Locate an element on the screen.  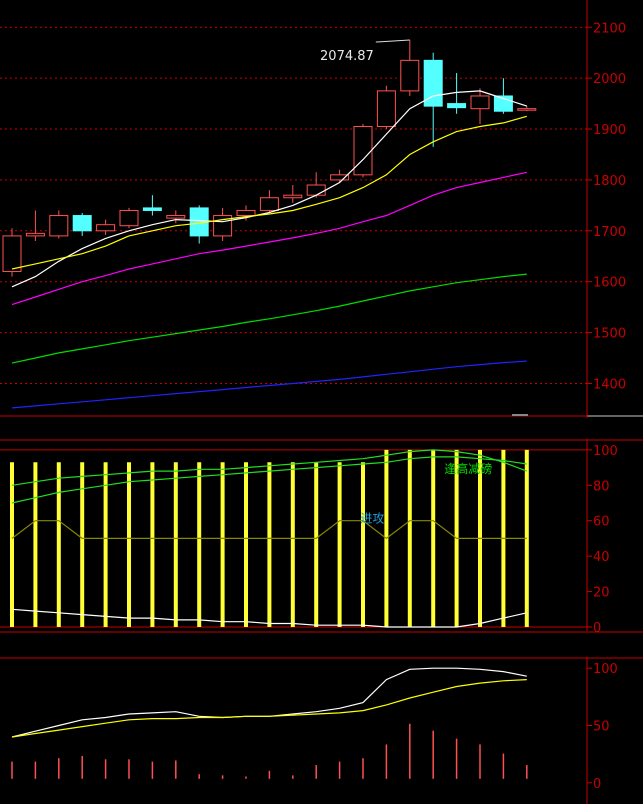
y-tick-label: 50 is located at coordinates (601, 726).